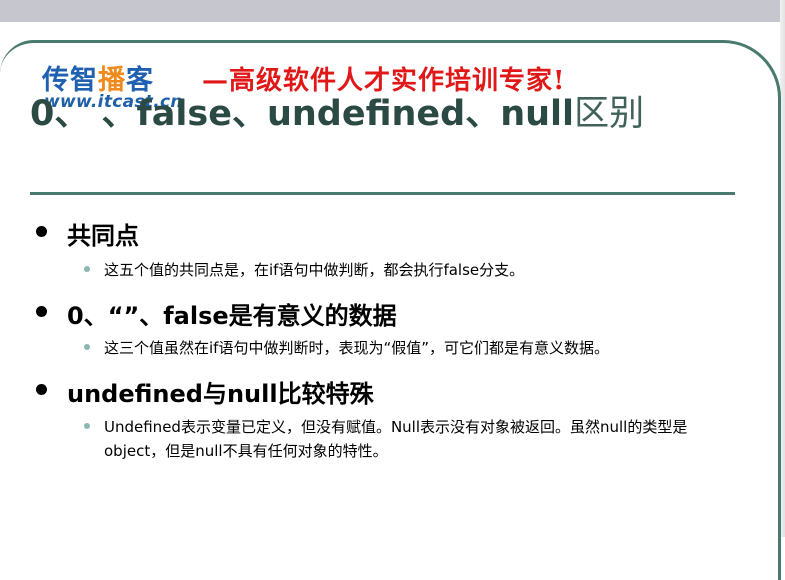 This screenshot has height=580, width=785. I want to click on bullet-common-points: 共同点, so click(87, 233).